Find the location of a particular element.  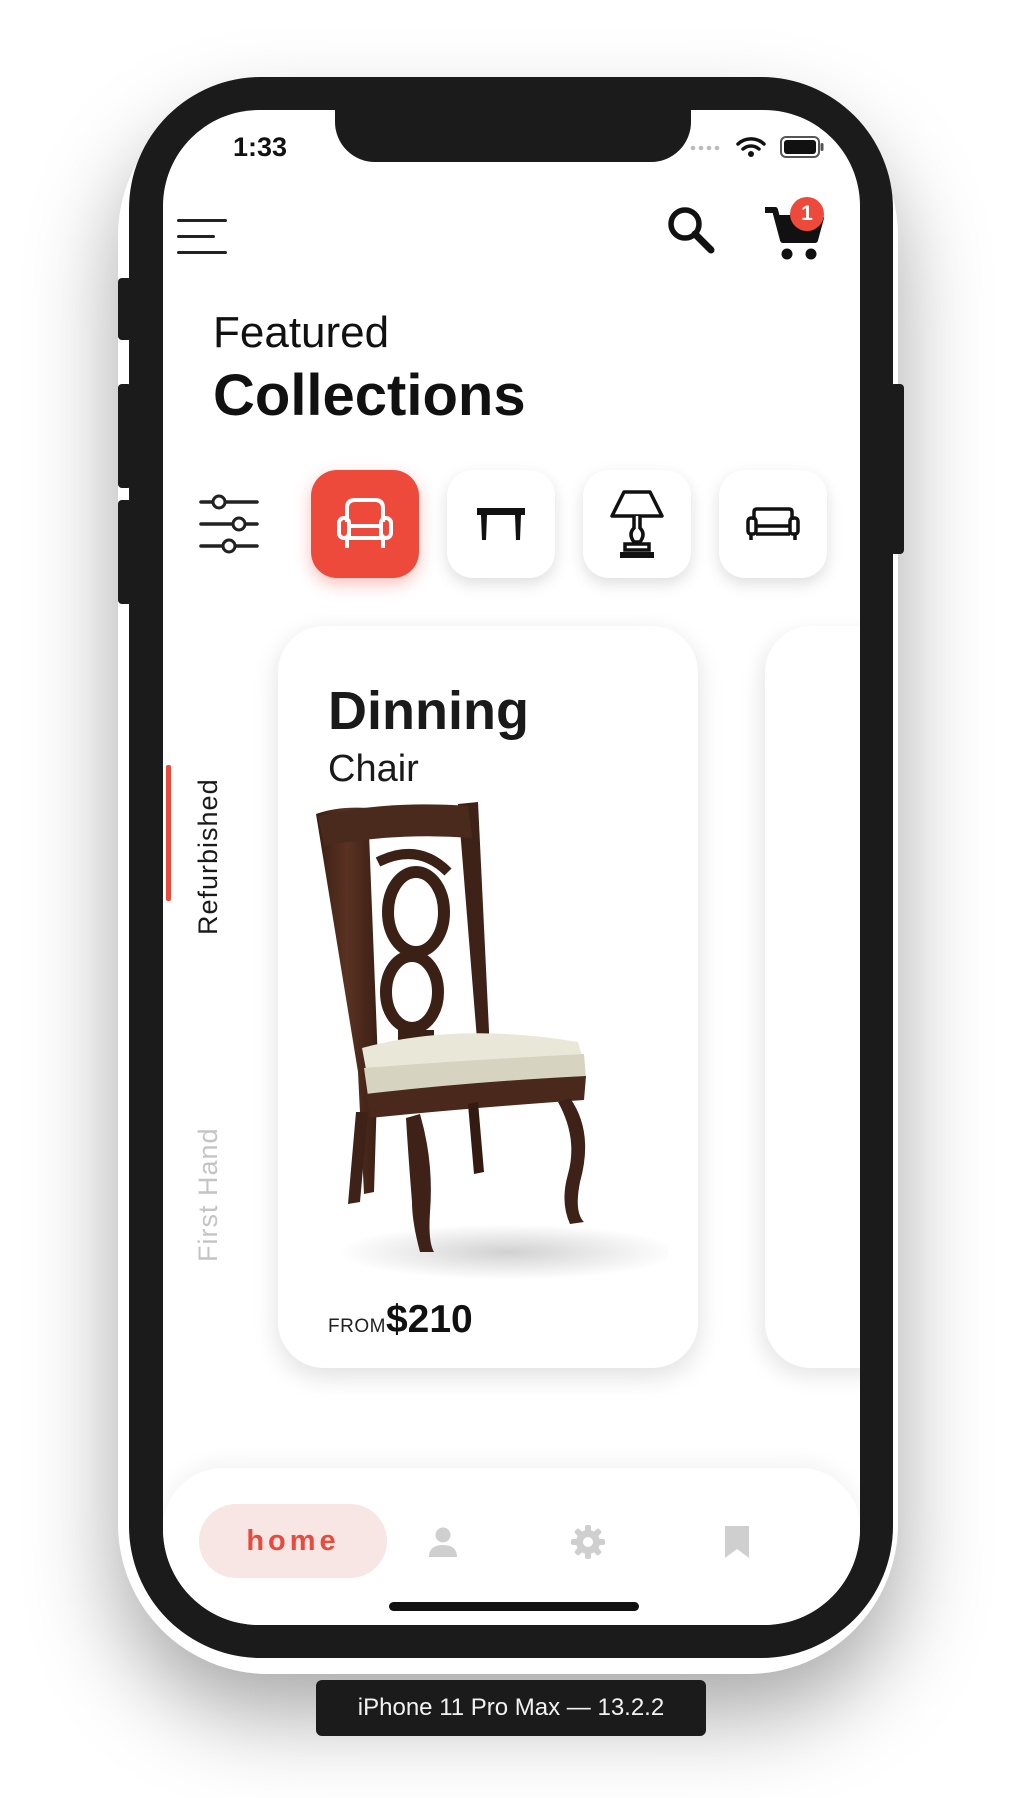

nav-home-button: home is located at coordinates (293, 1541).